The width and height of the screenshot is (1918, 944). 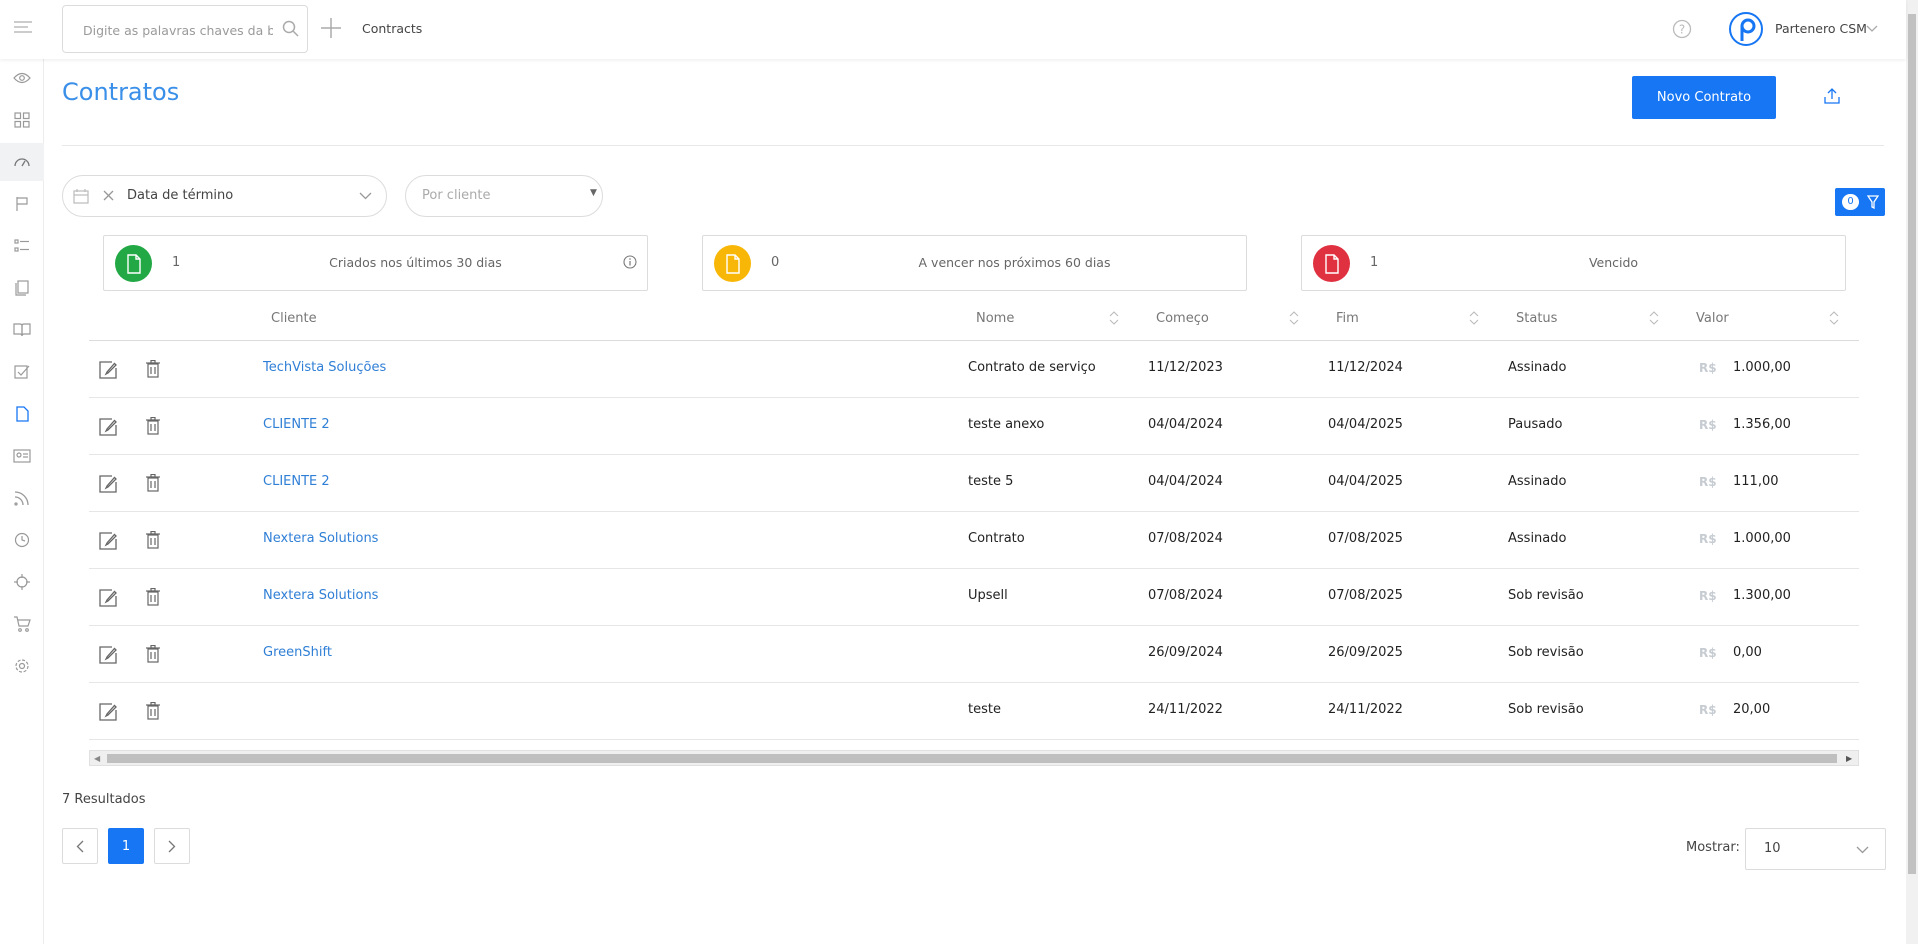 What do you see at coordinates (1860, 202) in the screenshot?
I see `filter-button: 0` at bounding box center [1860, 202].